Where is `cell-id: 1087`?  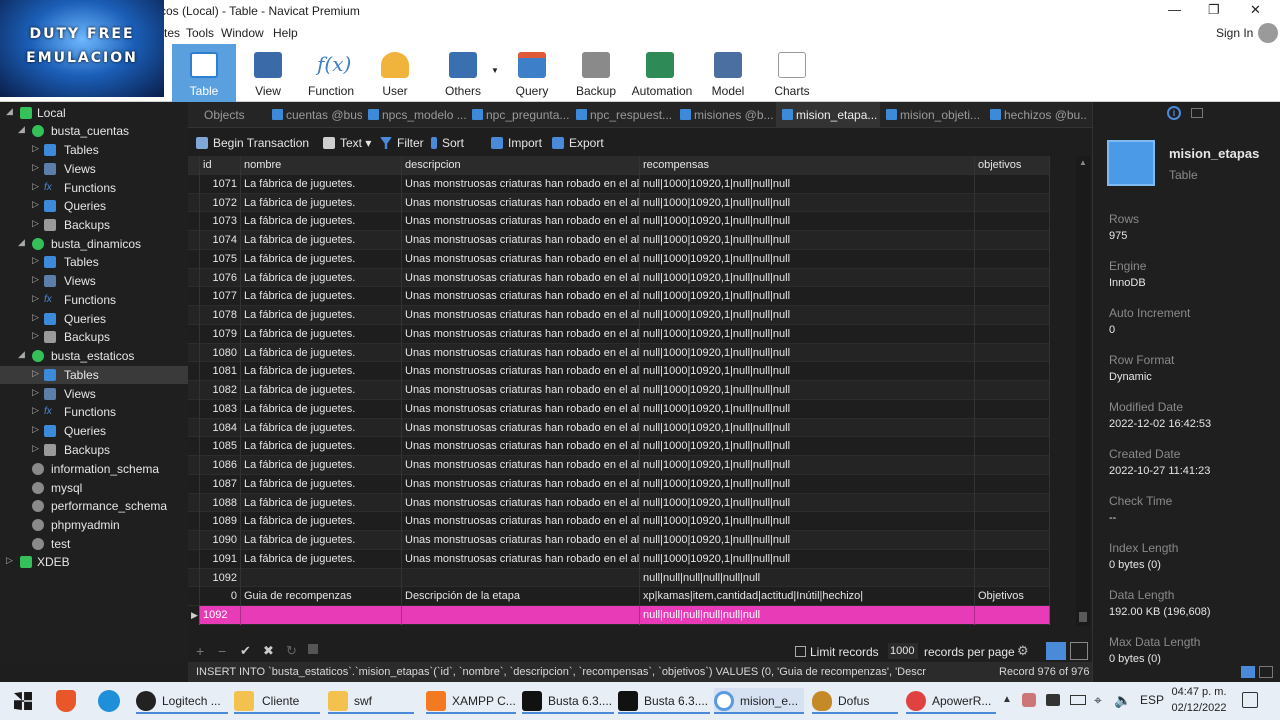
cell-id: 1087 is located at coordinates (220, 484).